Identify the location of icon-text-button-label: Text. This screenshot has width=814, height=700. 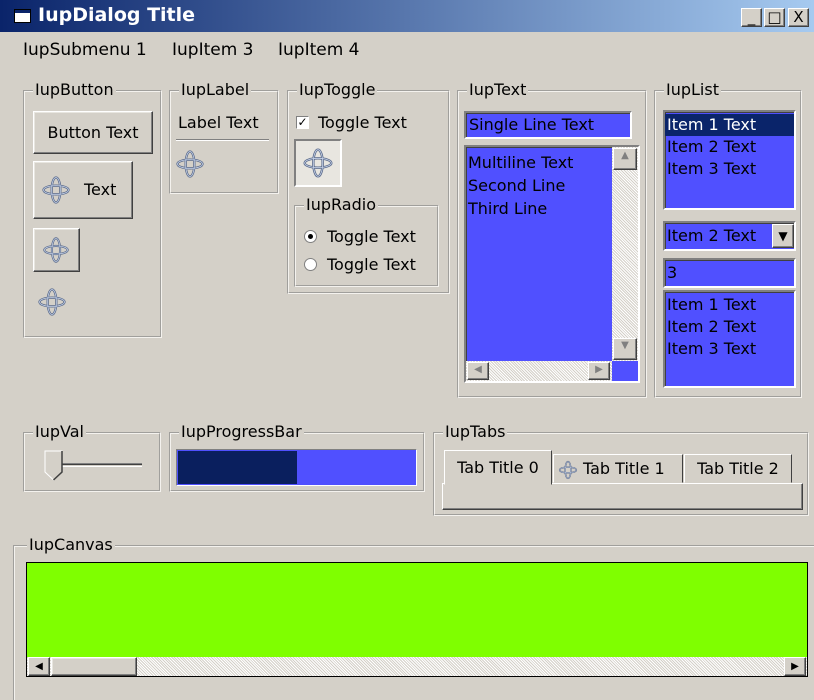
(100, 189).